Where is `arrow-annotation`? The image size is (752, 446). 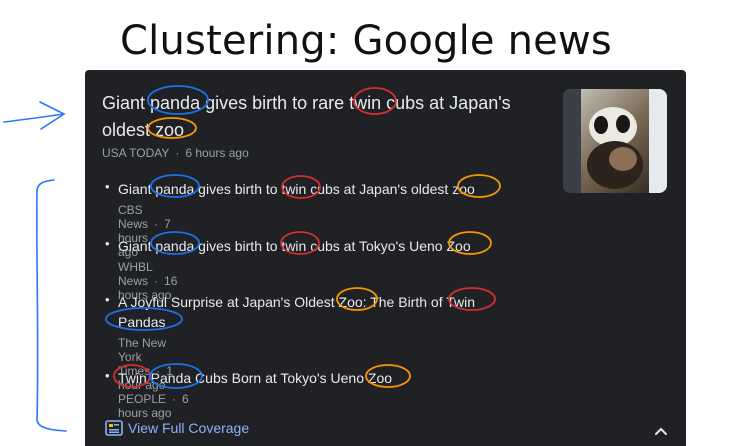 arrow-annotation is located at coordinates (34, 115).